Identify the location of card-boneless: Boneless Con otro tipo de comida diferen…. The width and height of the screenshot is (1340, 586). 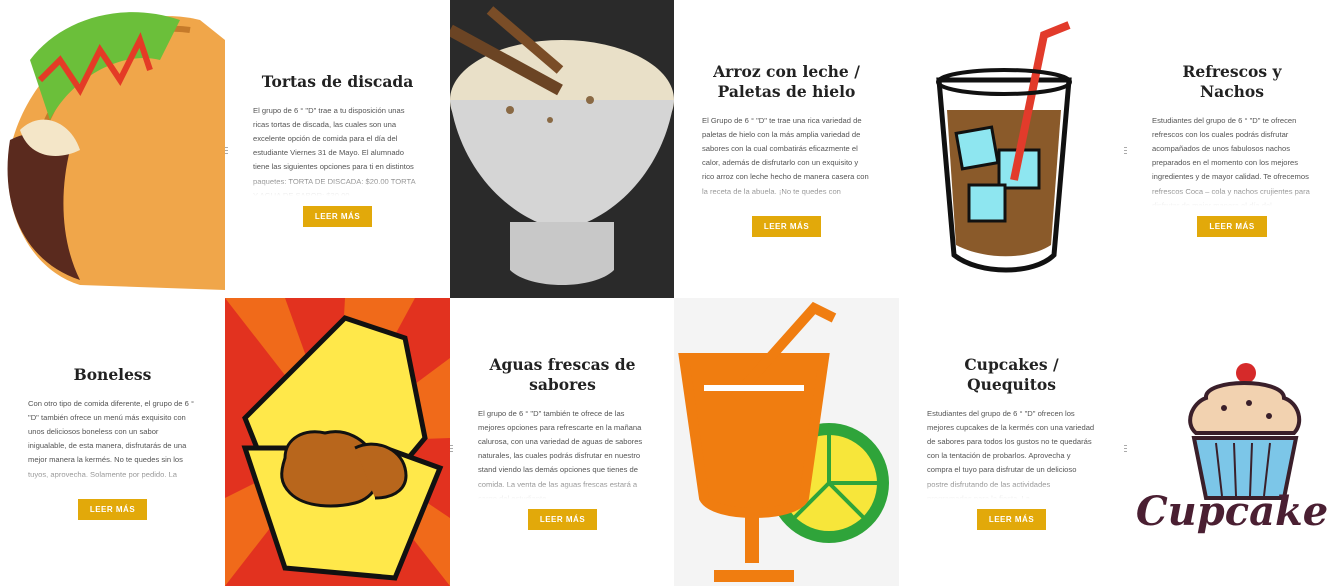
(112, 442).